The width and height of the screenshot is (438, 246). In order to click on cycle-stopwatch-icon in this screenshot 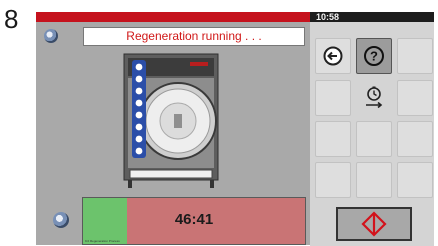, I will do `click(374, 97)`.